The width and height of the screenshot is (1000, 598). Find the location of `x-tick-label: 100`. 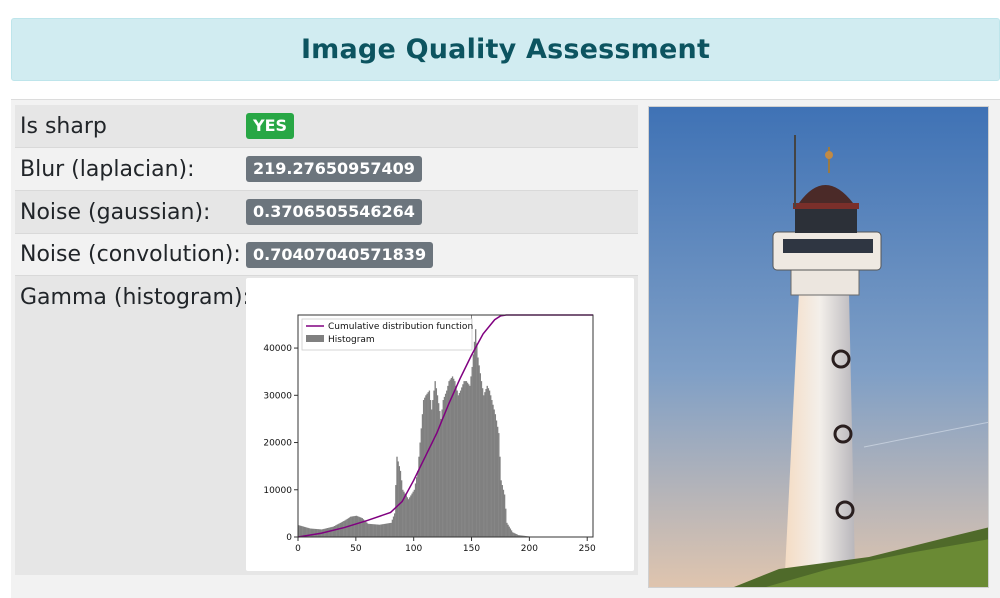

x-tick-label: 100 is located at coordinates (413, 549).